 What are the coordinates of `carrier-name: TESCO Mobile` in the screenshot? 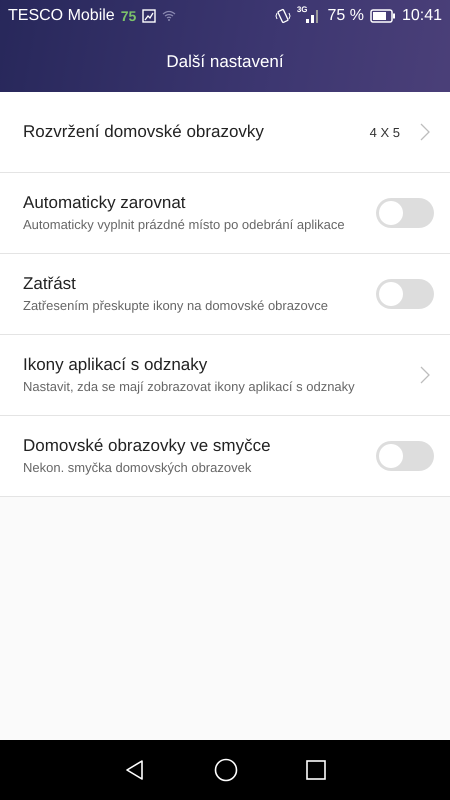 It's located at (61, 16).